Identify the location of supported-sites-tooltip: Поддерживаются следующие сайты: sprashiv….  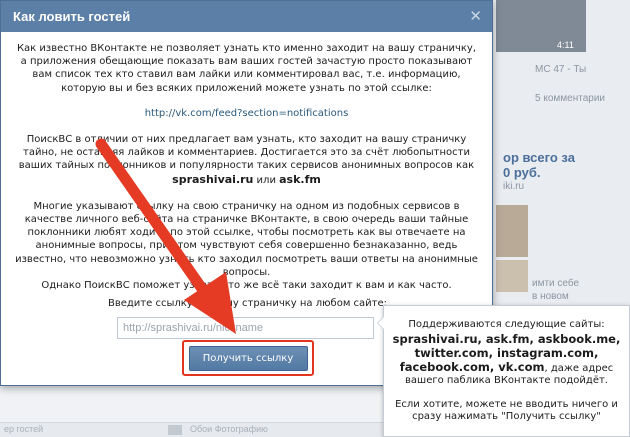
(503, 371).